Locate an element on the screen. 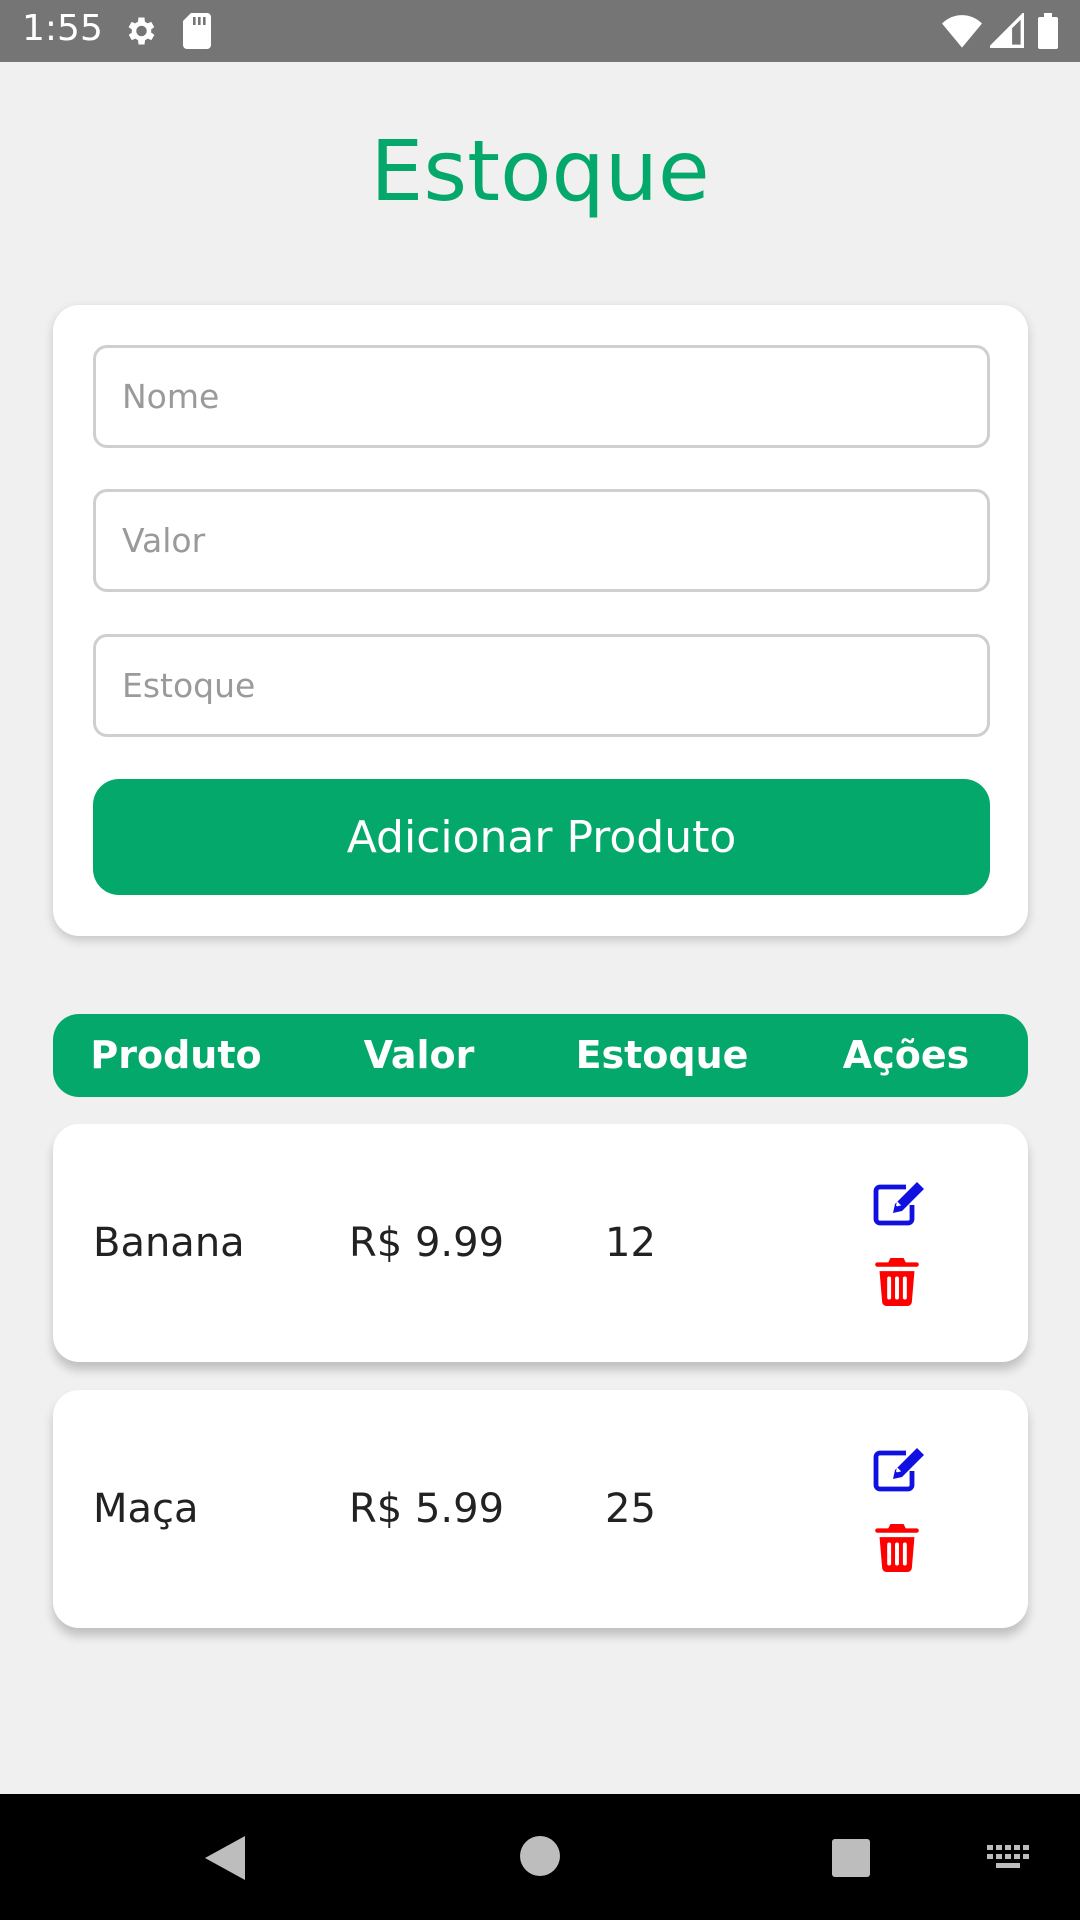  home-icon is located at coordinates (540, 1856).